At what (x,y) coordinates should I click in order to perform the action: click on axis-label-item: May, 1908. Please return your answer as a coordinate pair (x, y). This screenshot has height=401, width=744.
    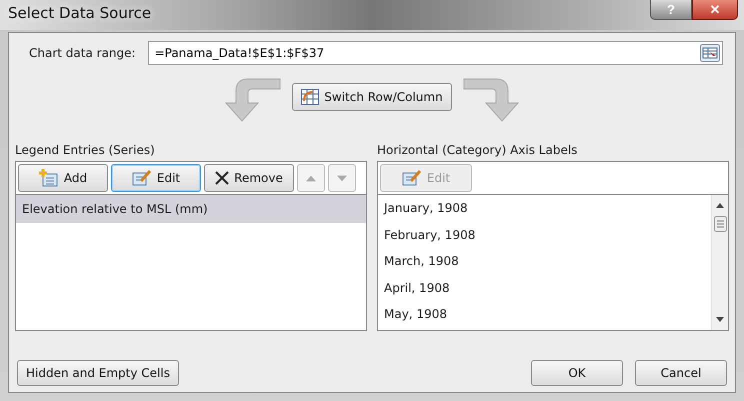
    Looking at the image, I should click on (544, 314).